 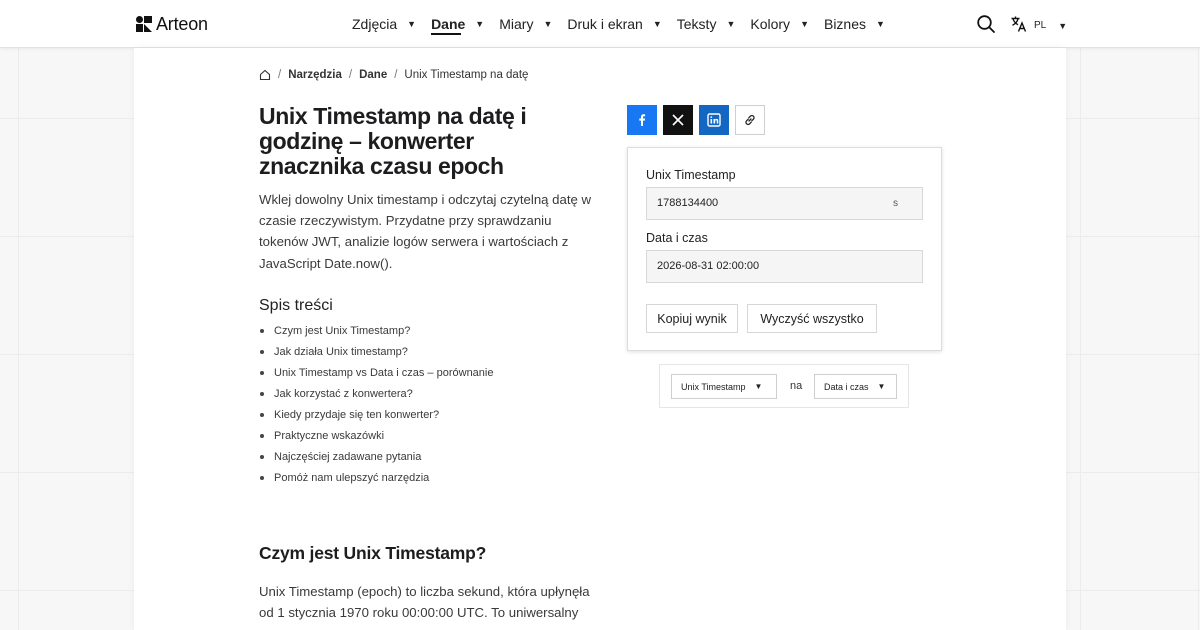 What do you see at coordinates (315, 75) in the screenshot?
I see `breadcrumb-link-narzedzia: Narzędzia` at bounding box center [315, 75].